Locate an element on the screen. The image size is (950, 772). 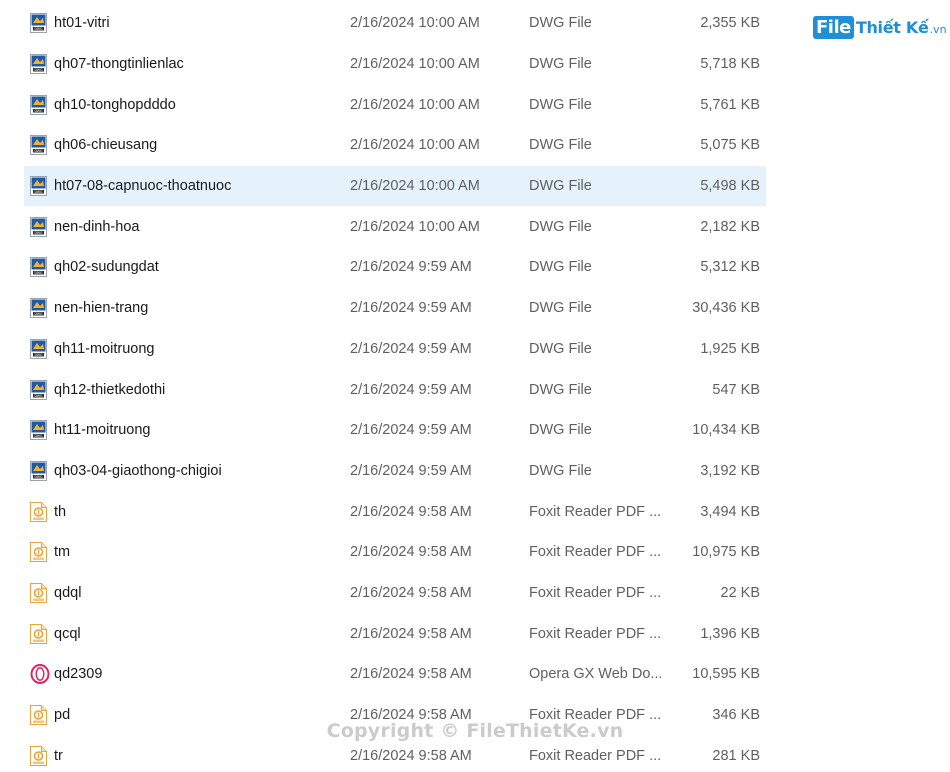
file-name: tr is located at coordinates (58, 755).